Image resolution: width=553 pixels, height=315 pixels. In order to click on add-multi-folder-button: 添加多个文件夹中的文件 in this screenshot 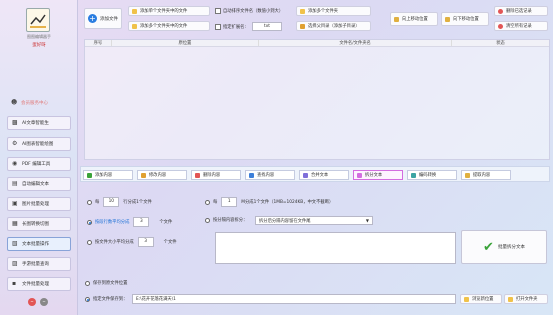, I will do `click(169, 26)`.